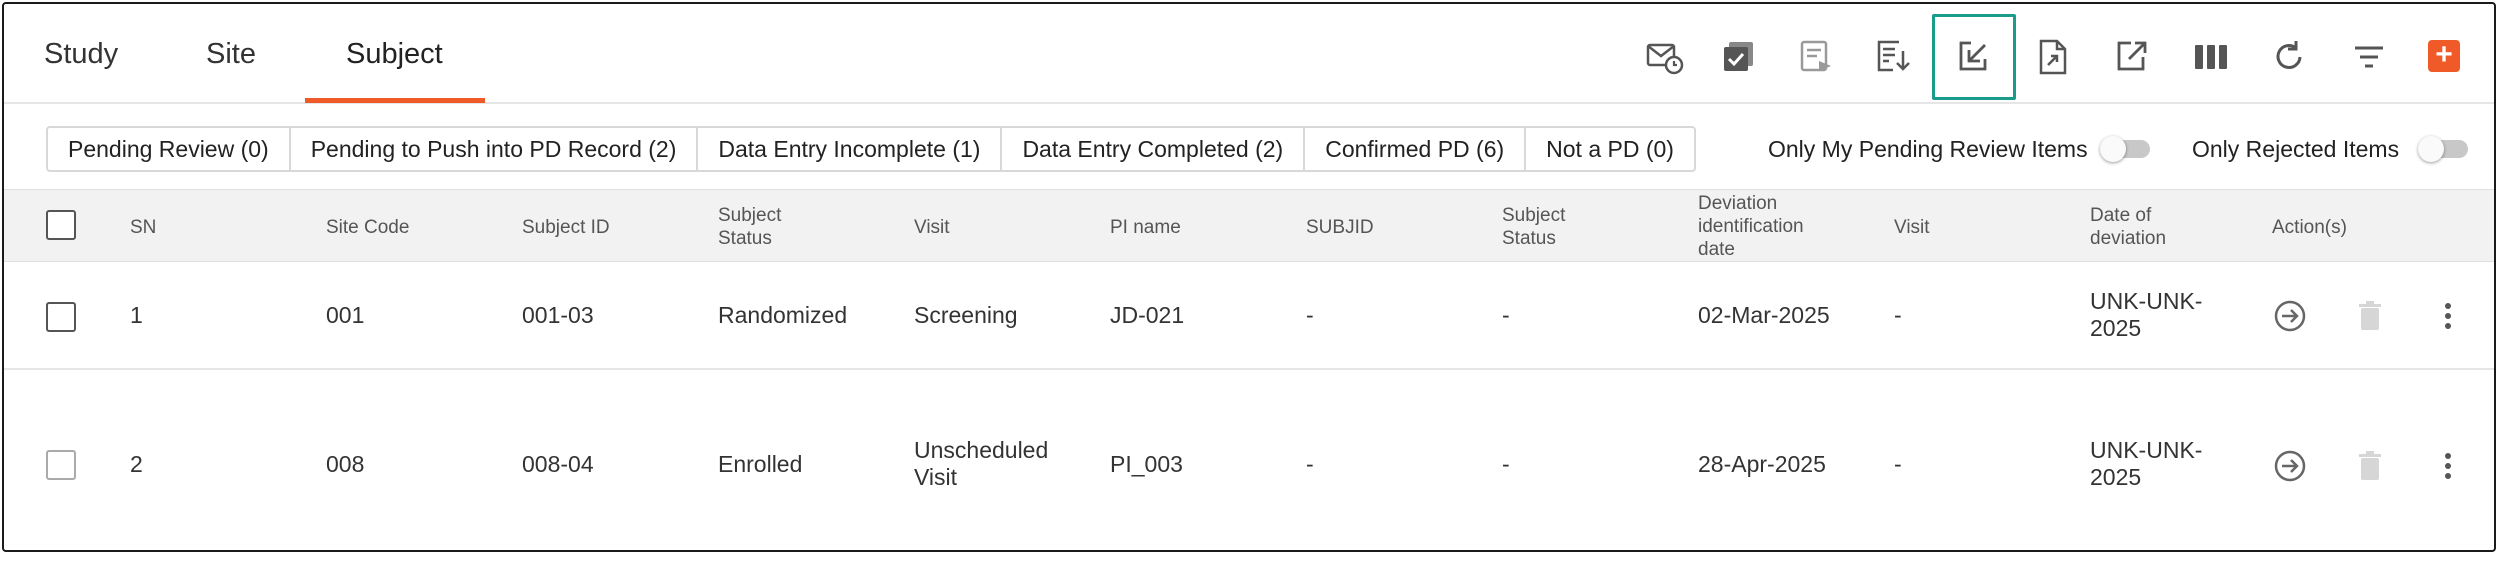 Image resolution: width=2500 pixels, height=562 pixels. What do you see at coordinates (783, 315) in the screenshot?
I see `cell-subject-status: Randomized` at bounding box center [783, 315].